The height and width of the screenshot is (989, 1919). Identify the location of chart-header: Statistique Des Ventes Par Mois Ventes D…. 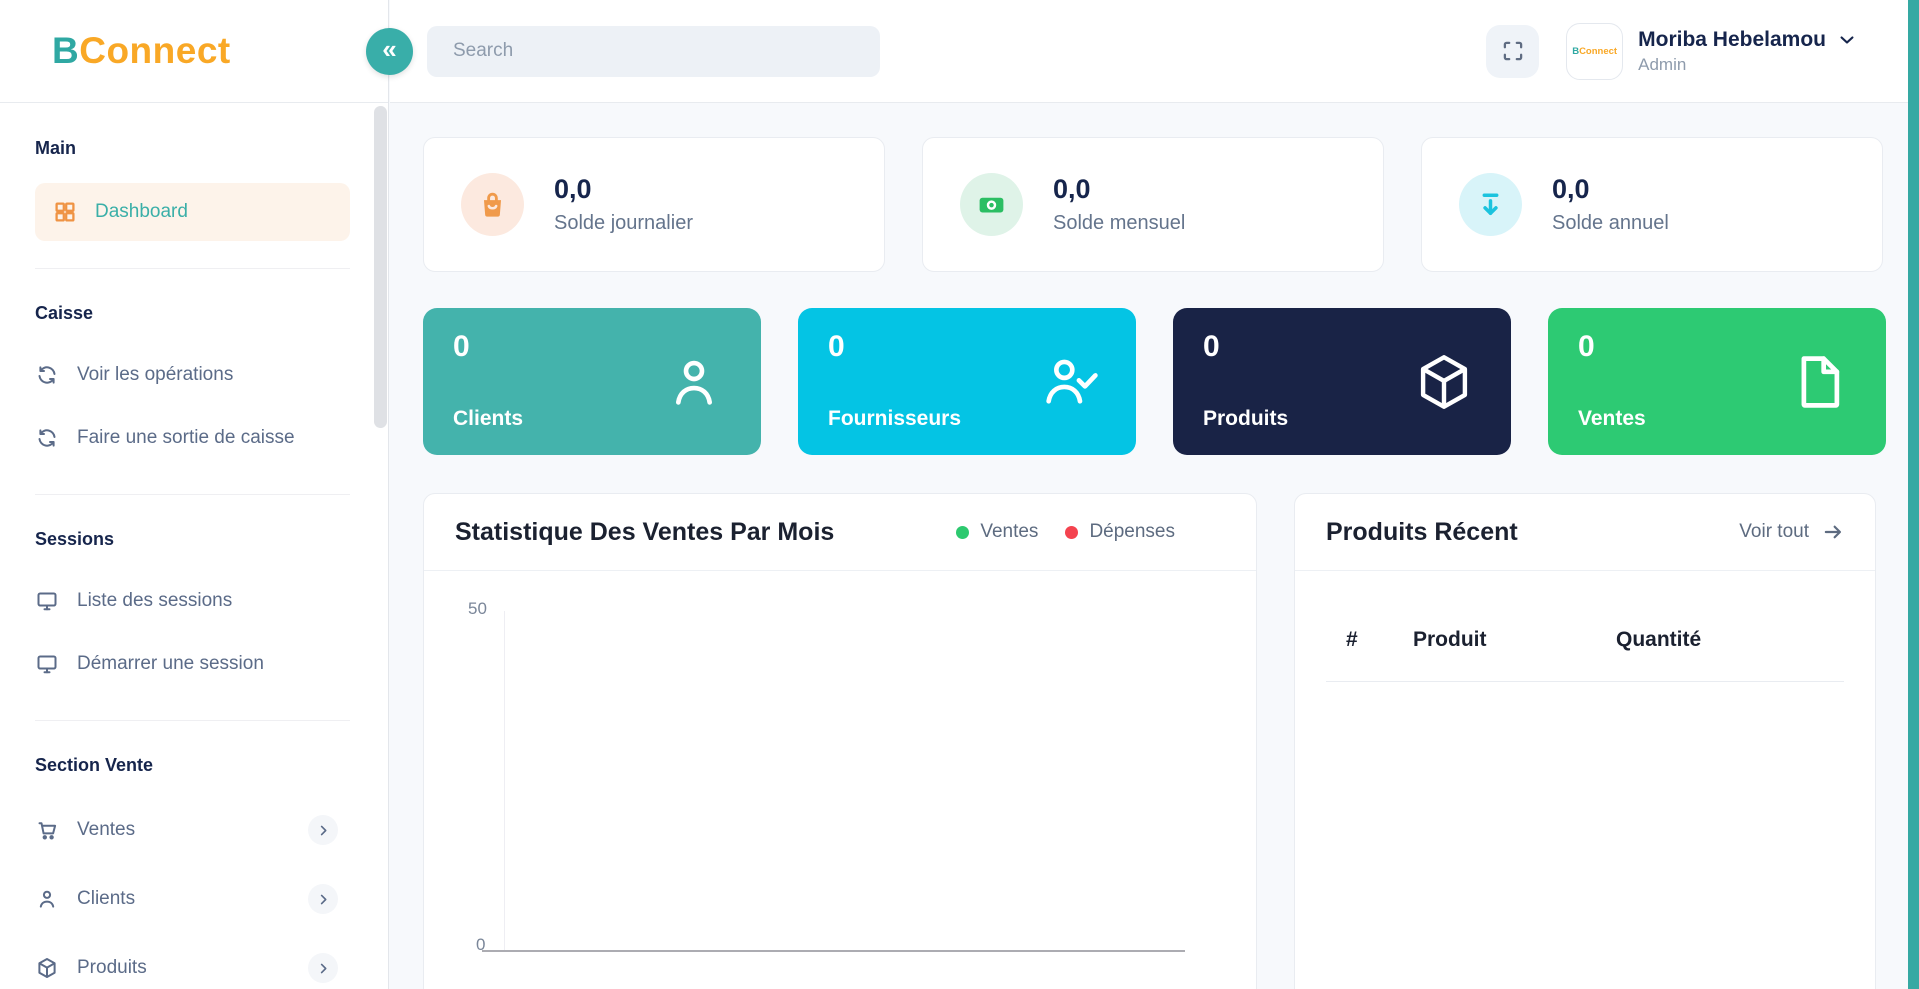
(840, 532).